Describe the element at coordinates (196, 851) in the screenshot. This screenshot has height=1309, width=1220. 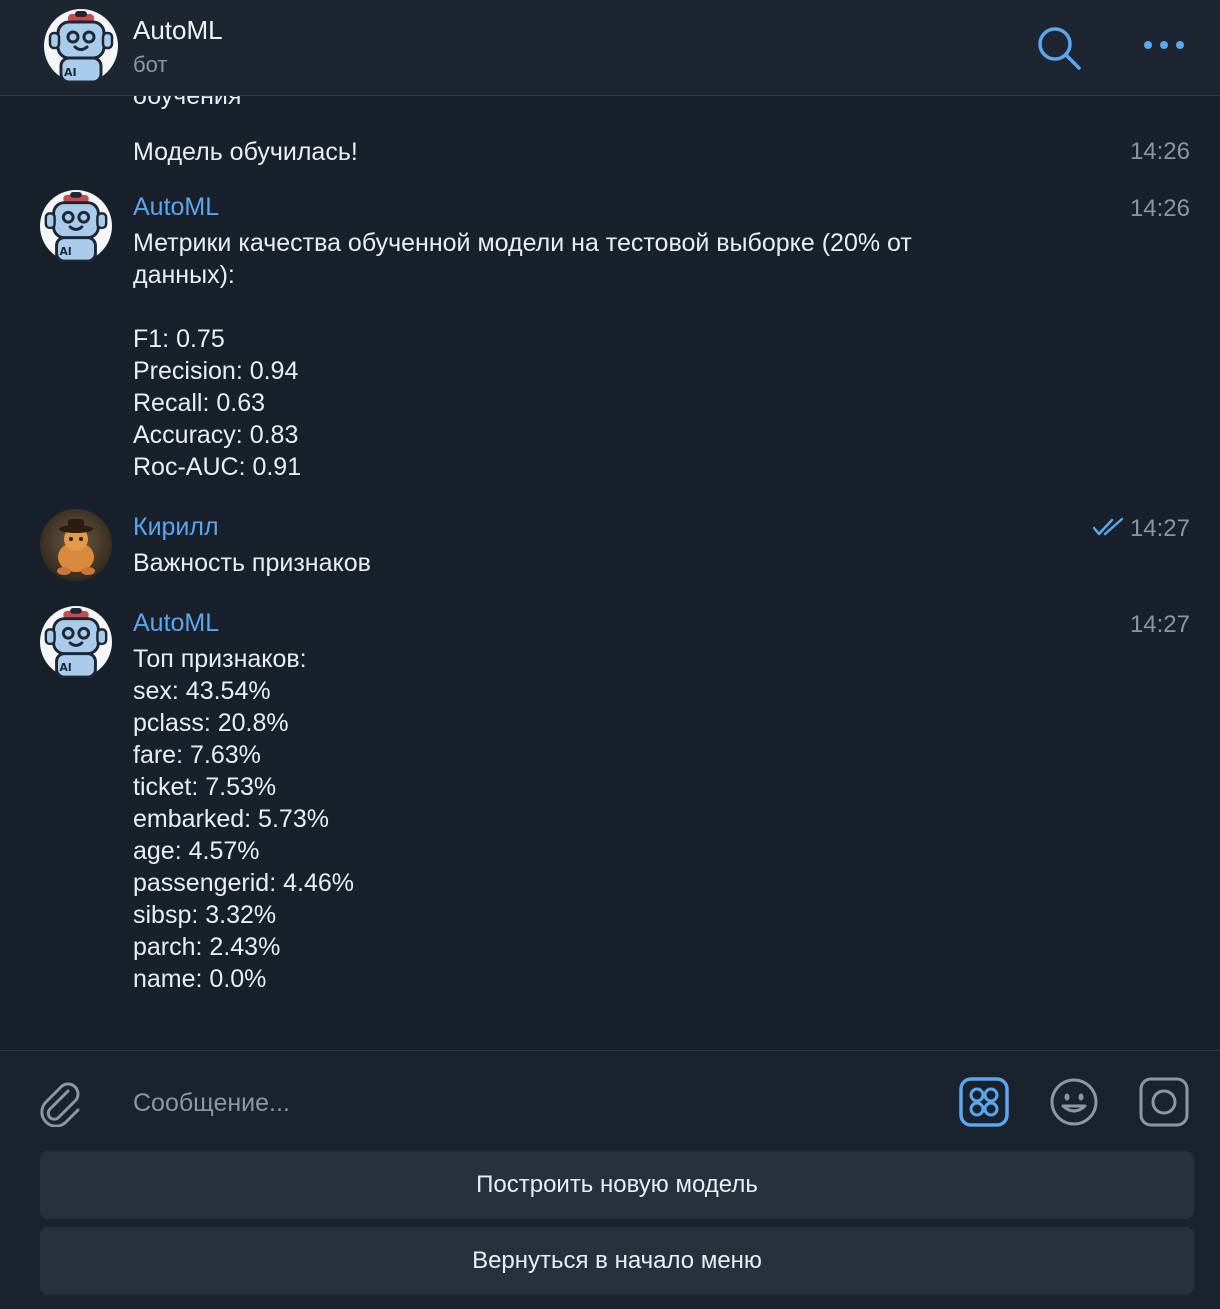
I see `message-line: age: 4.57%` at that location.